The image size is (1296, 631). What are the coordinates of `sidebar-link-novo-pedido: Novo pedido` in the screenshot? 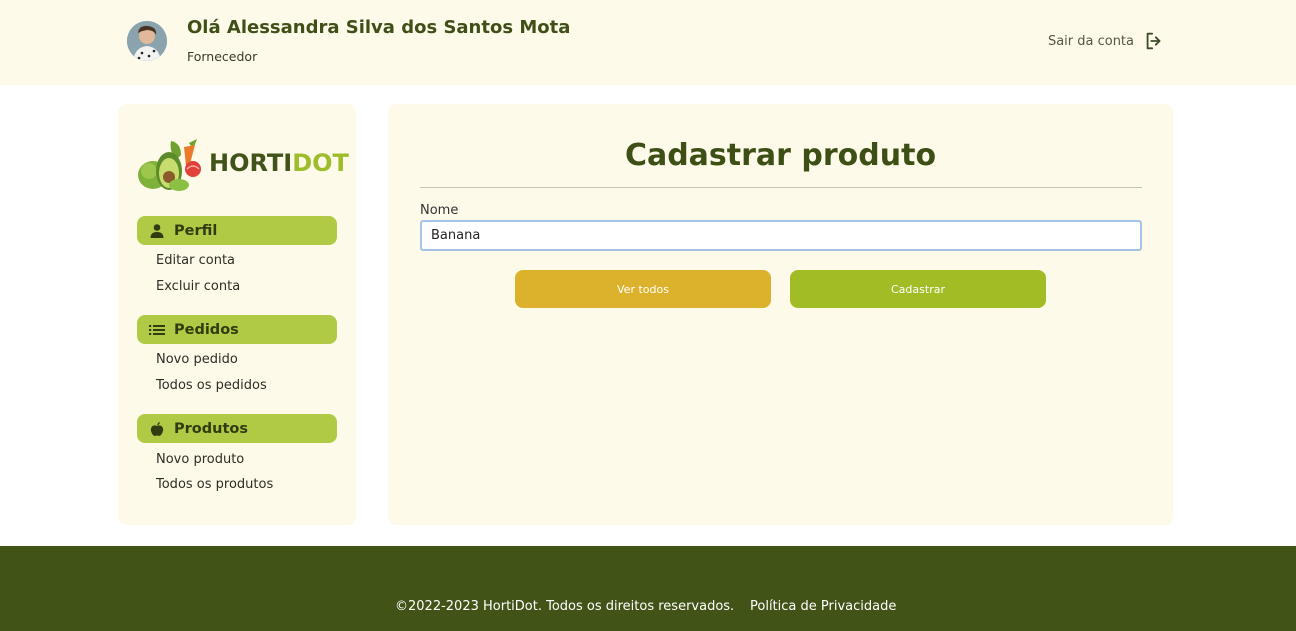 It's located at (197, 359).